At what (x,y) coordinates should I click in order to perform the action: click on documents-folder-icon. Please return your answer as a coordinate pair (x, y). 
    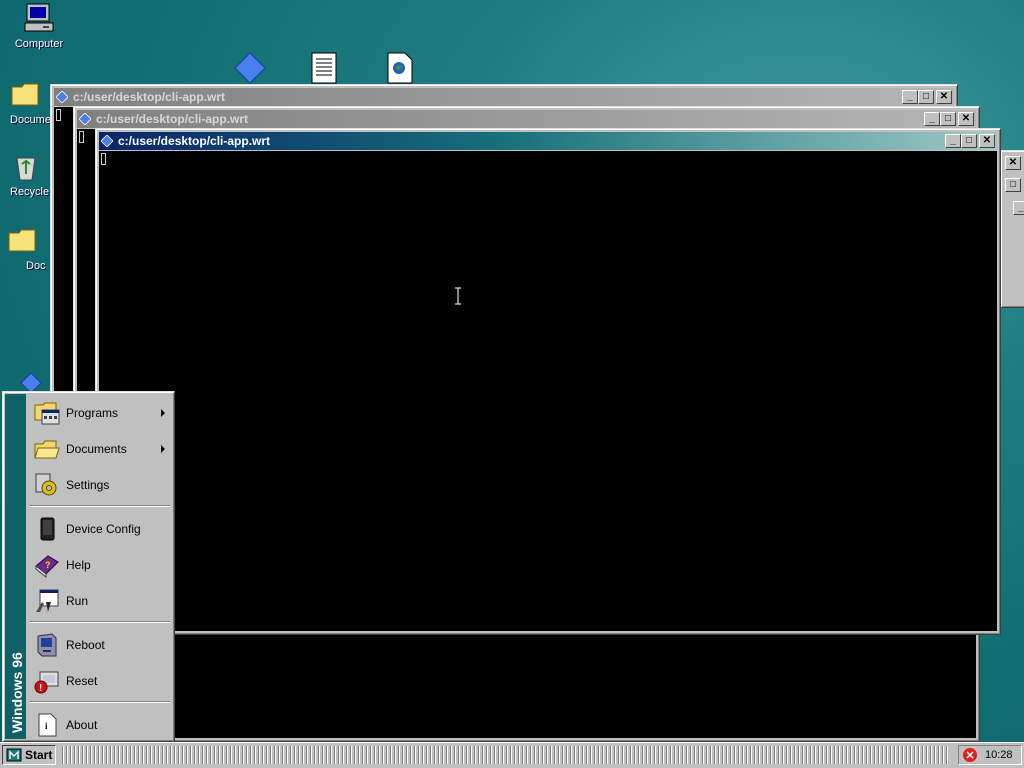
    Looking at the image, I should click on (47, 449).